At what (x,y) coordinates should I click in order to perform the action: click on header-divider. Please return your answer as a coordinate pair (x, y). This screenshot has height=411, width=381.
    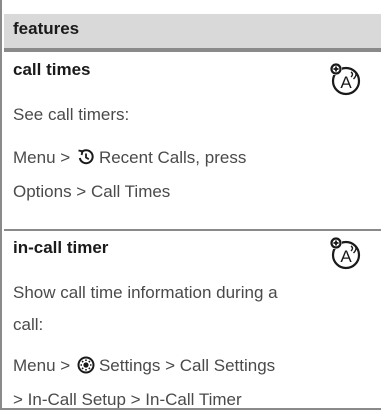
    Looking at the image, I should click on (192, 50).